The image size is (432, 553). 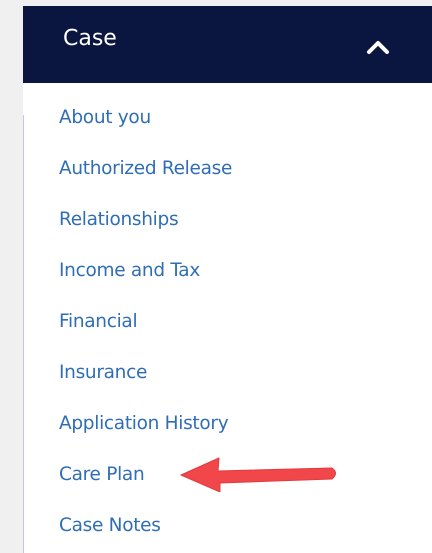 What do you see at coordinates (110, 525) in the screenshot?
I see `nav-link: Case Notes` at bounding box center [110, 525].